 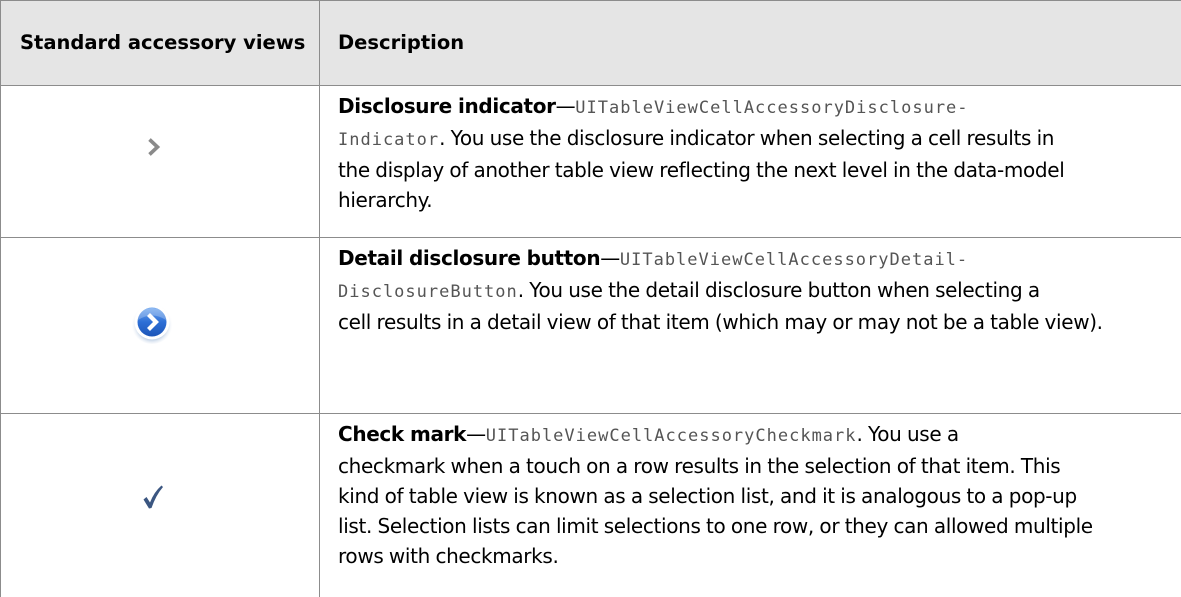 I want to click on code-constant: Indicator, so click(x=389, y=140).